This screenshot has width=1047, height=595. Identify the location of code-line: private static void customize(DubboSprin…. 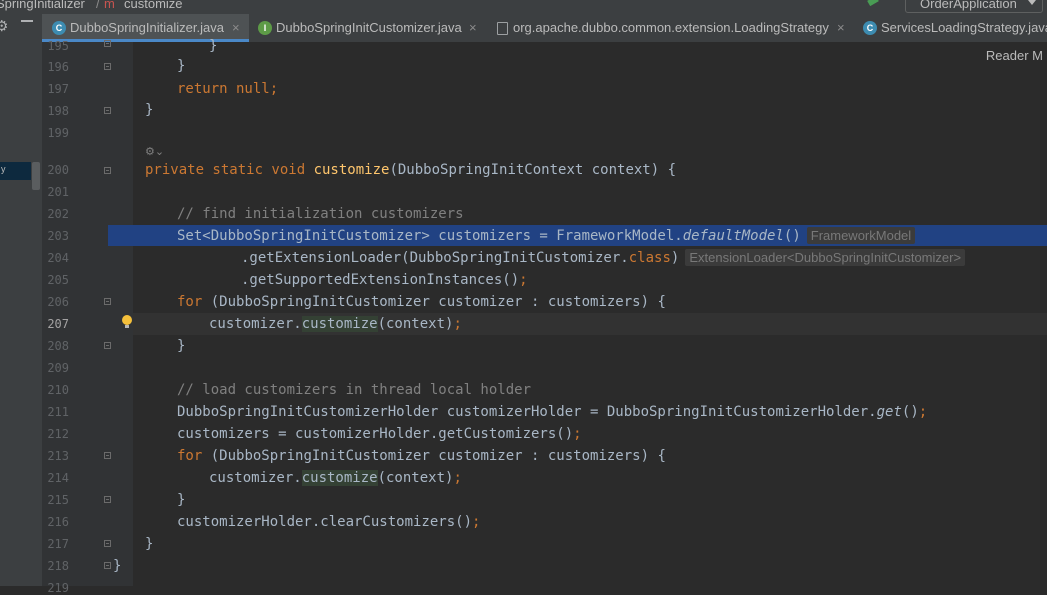
(411, 170).